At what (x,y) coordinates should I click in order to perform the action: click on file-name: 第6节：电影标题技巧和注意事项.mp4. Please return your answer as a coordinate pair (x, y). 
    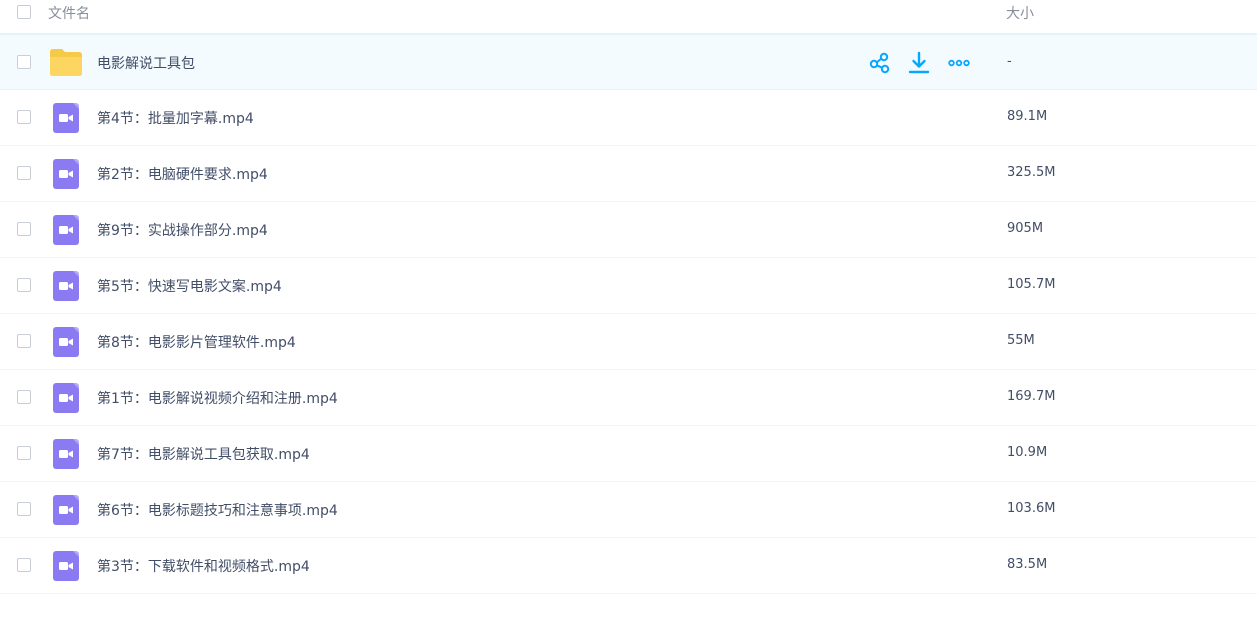
    Looking at the image, I should click on (217, 510).